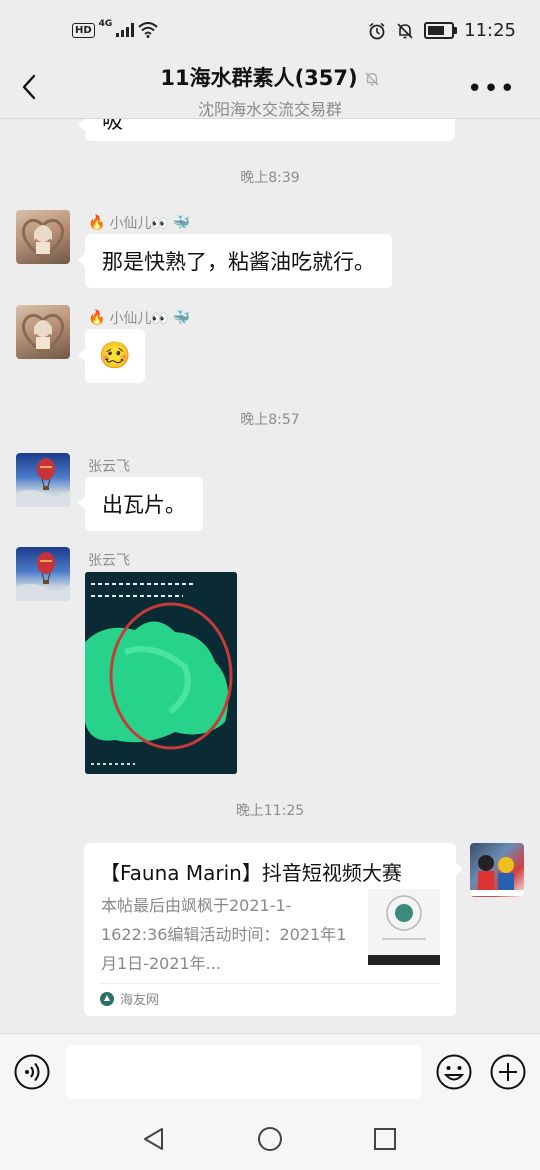  What do you see at coordinates (270, 983) in the screenshot?
I see `card-divider` at bounding box center [270, 983].